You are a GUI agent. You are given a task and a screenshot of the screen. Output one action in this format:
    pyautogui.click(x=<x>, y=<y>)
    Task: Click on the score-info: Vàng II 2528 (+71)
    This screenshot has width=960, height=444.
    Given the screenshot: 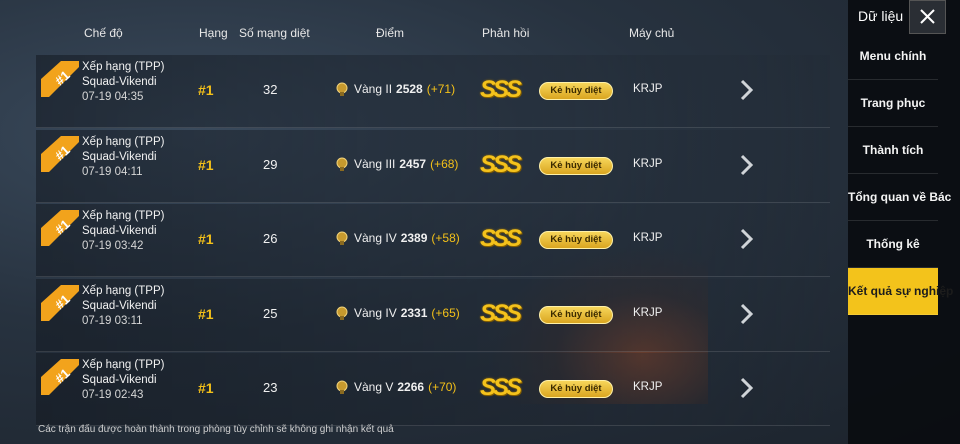 What is the action you would take?
    pyautogui.click(x=394, y=89)
    